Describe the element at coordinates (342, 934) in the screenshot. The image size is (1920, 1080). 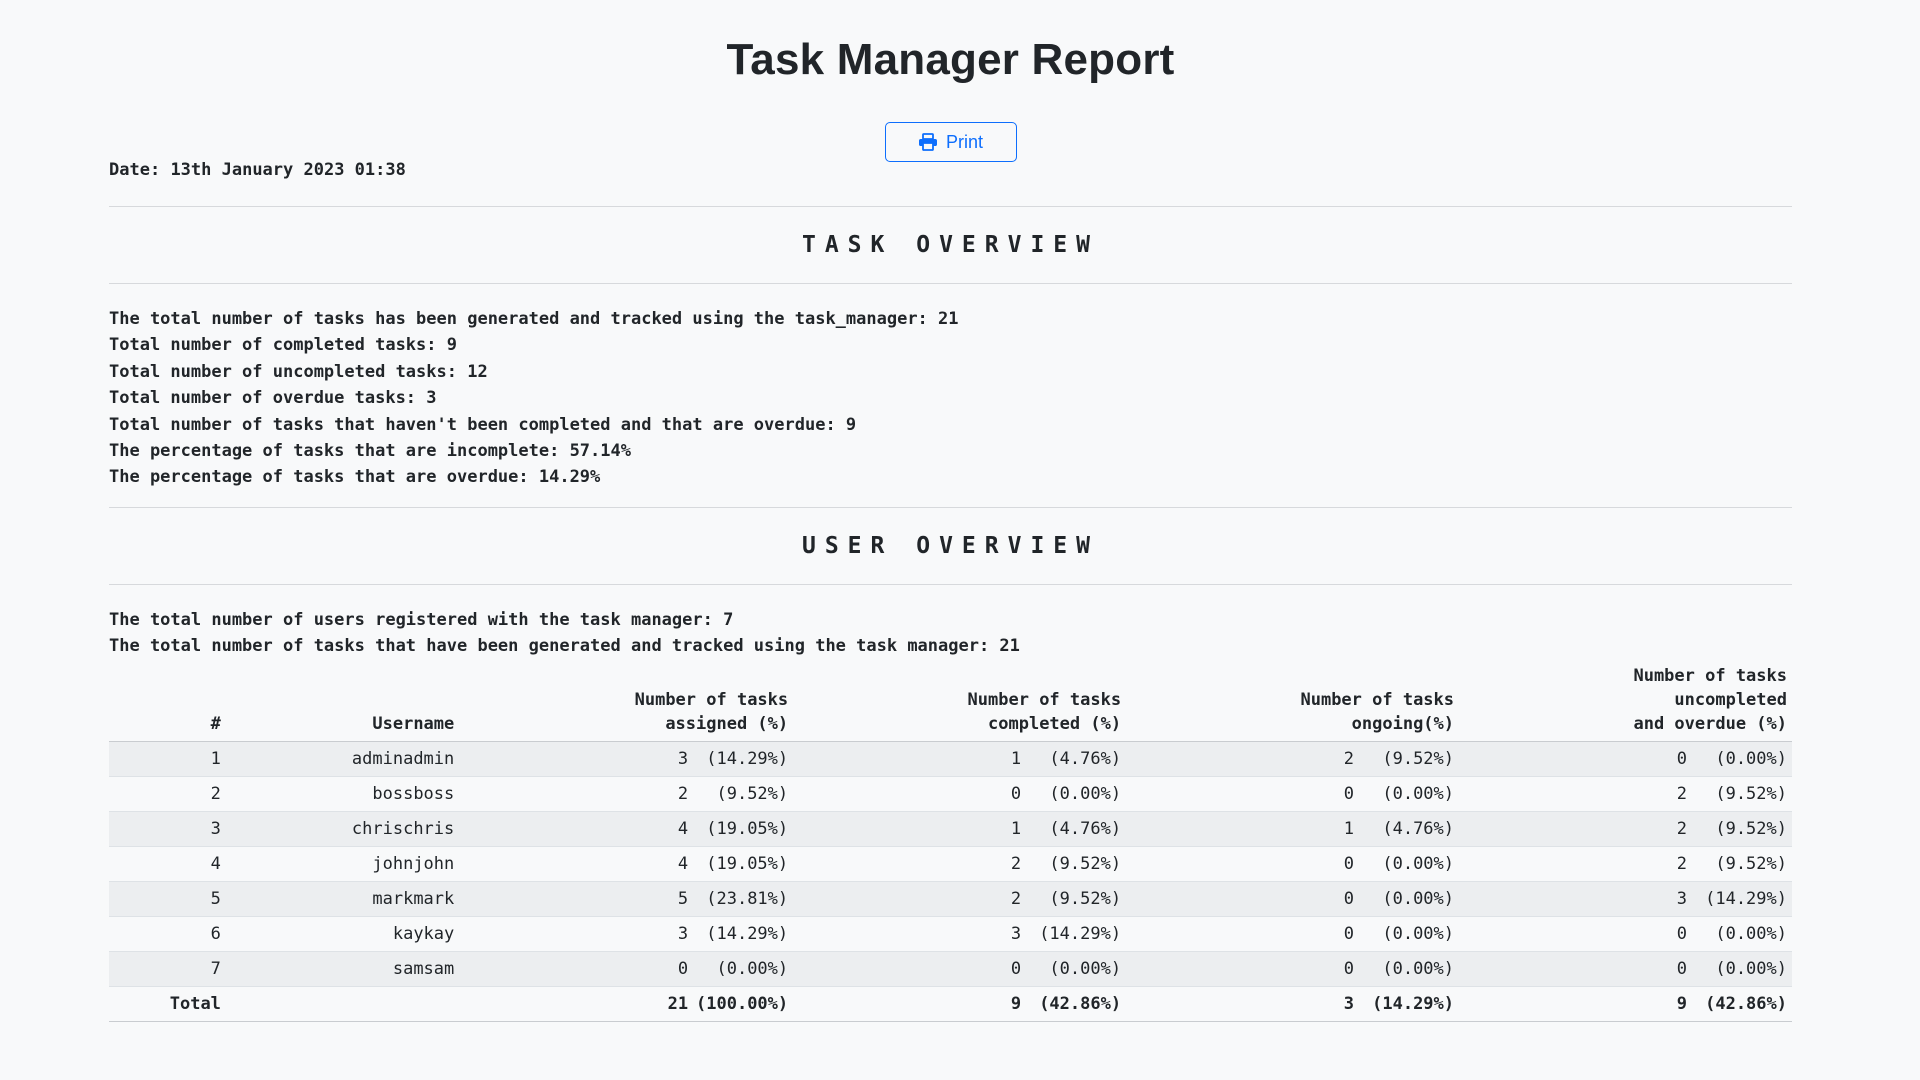
I see `cell-username: kaykay` at that location.